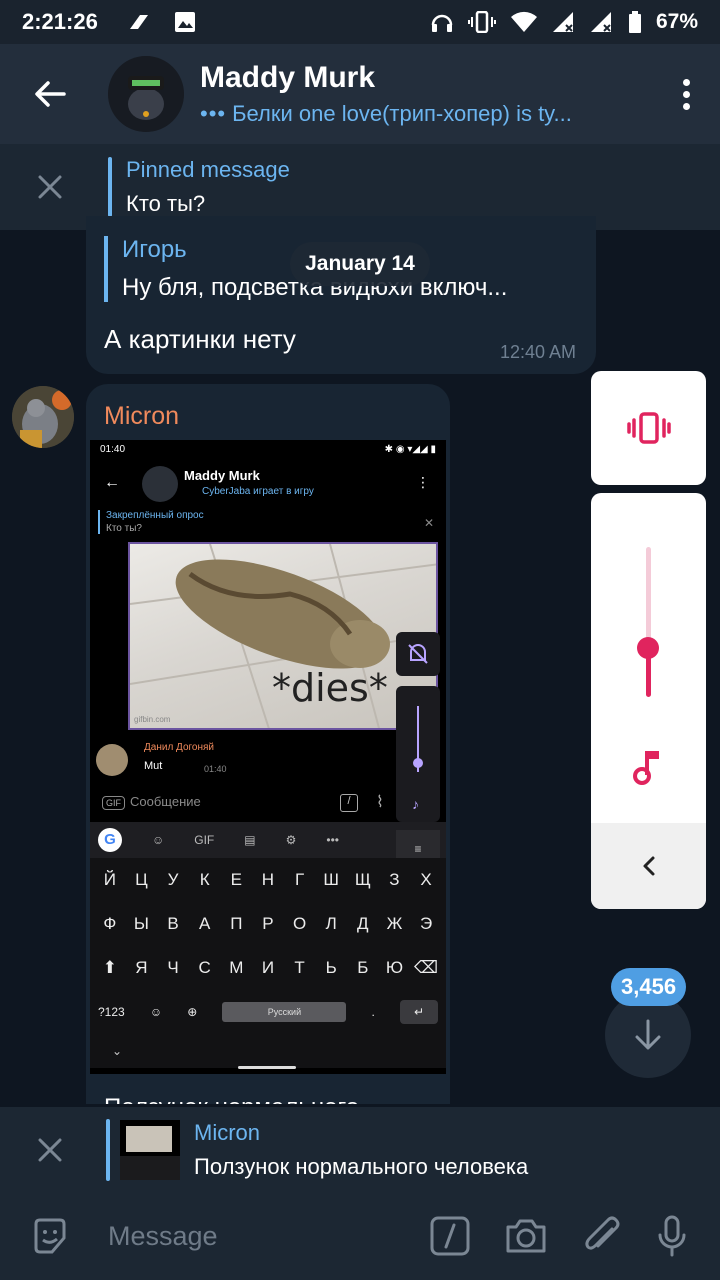 Image resolution: width=720 pixels, height=1280 pixels. I want to click on signal-icon, so click(562, 22).